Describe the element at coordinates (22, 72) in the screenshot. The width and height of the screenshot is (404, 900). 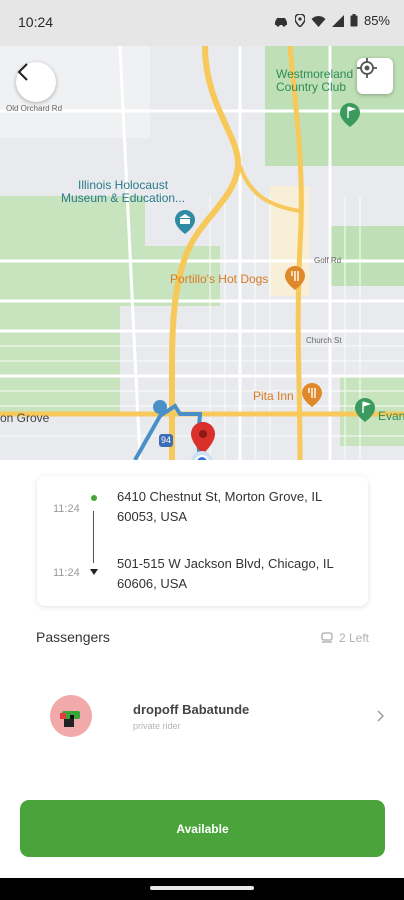
I see `back-icon` at that location.